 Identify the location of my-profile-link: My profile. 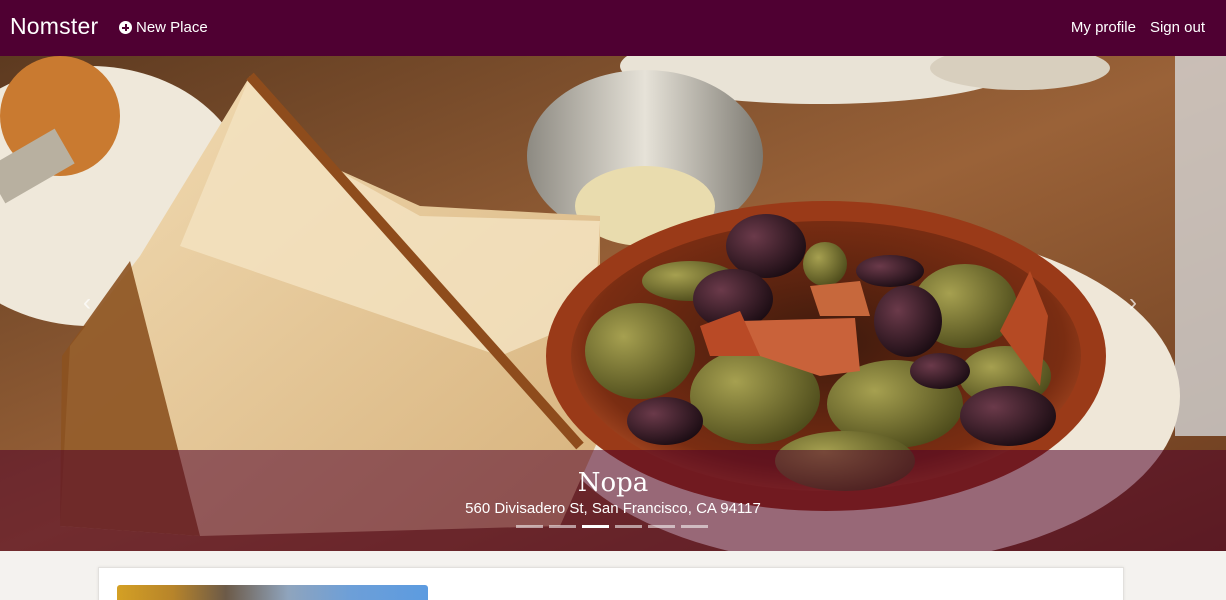
(1103, 27).